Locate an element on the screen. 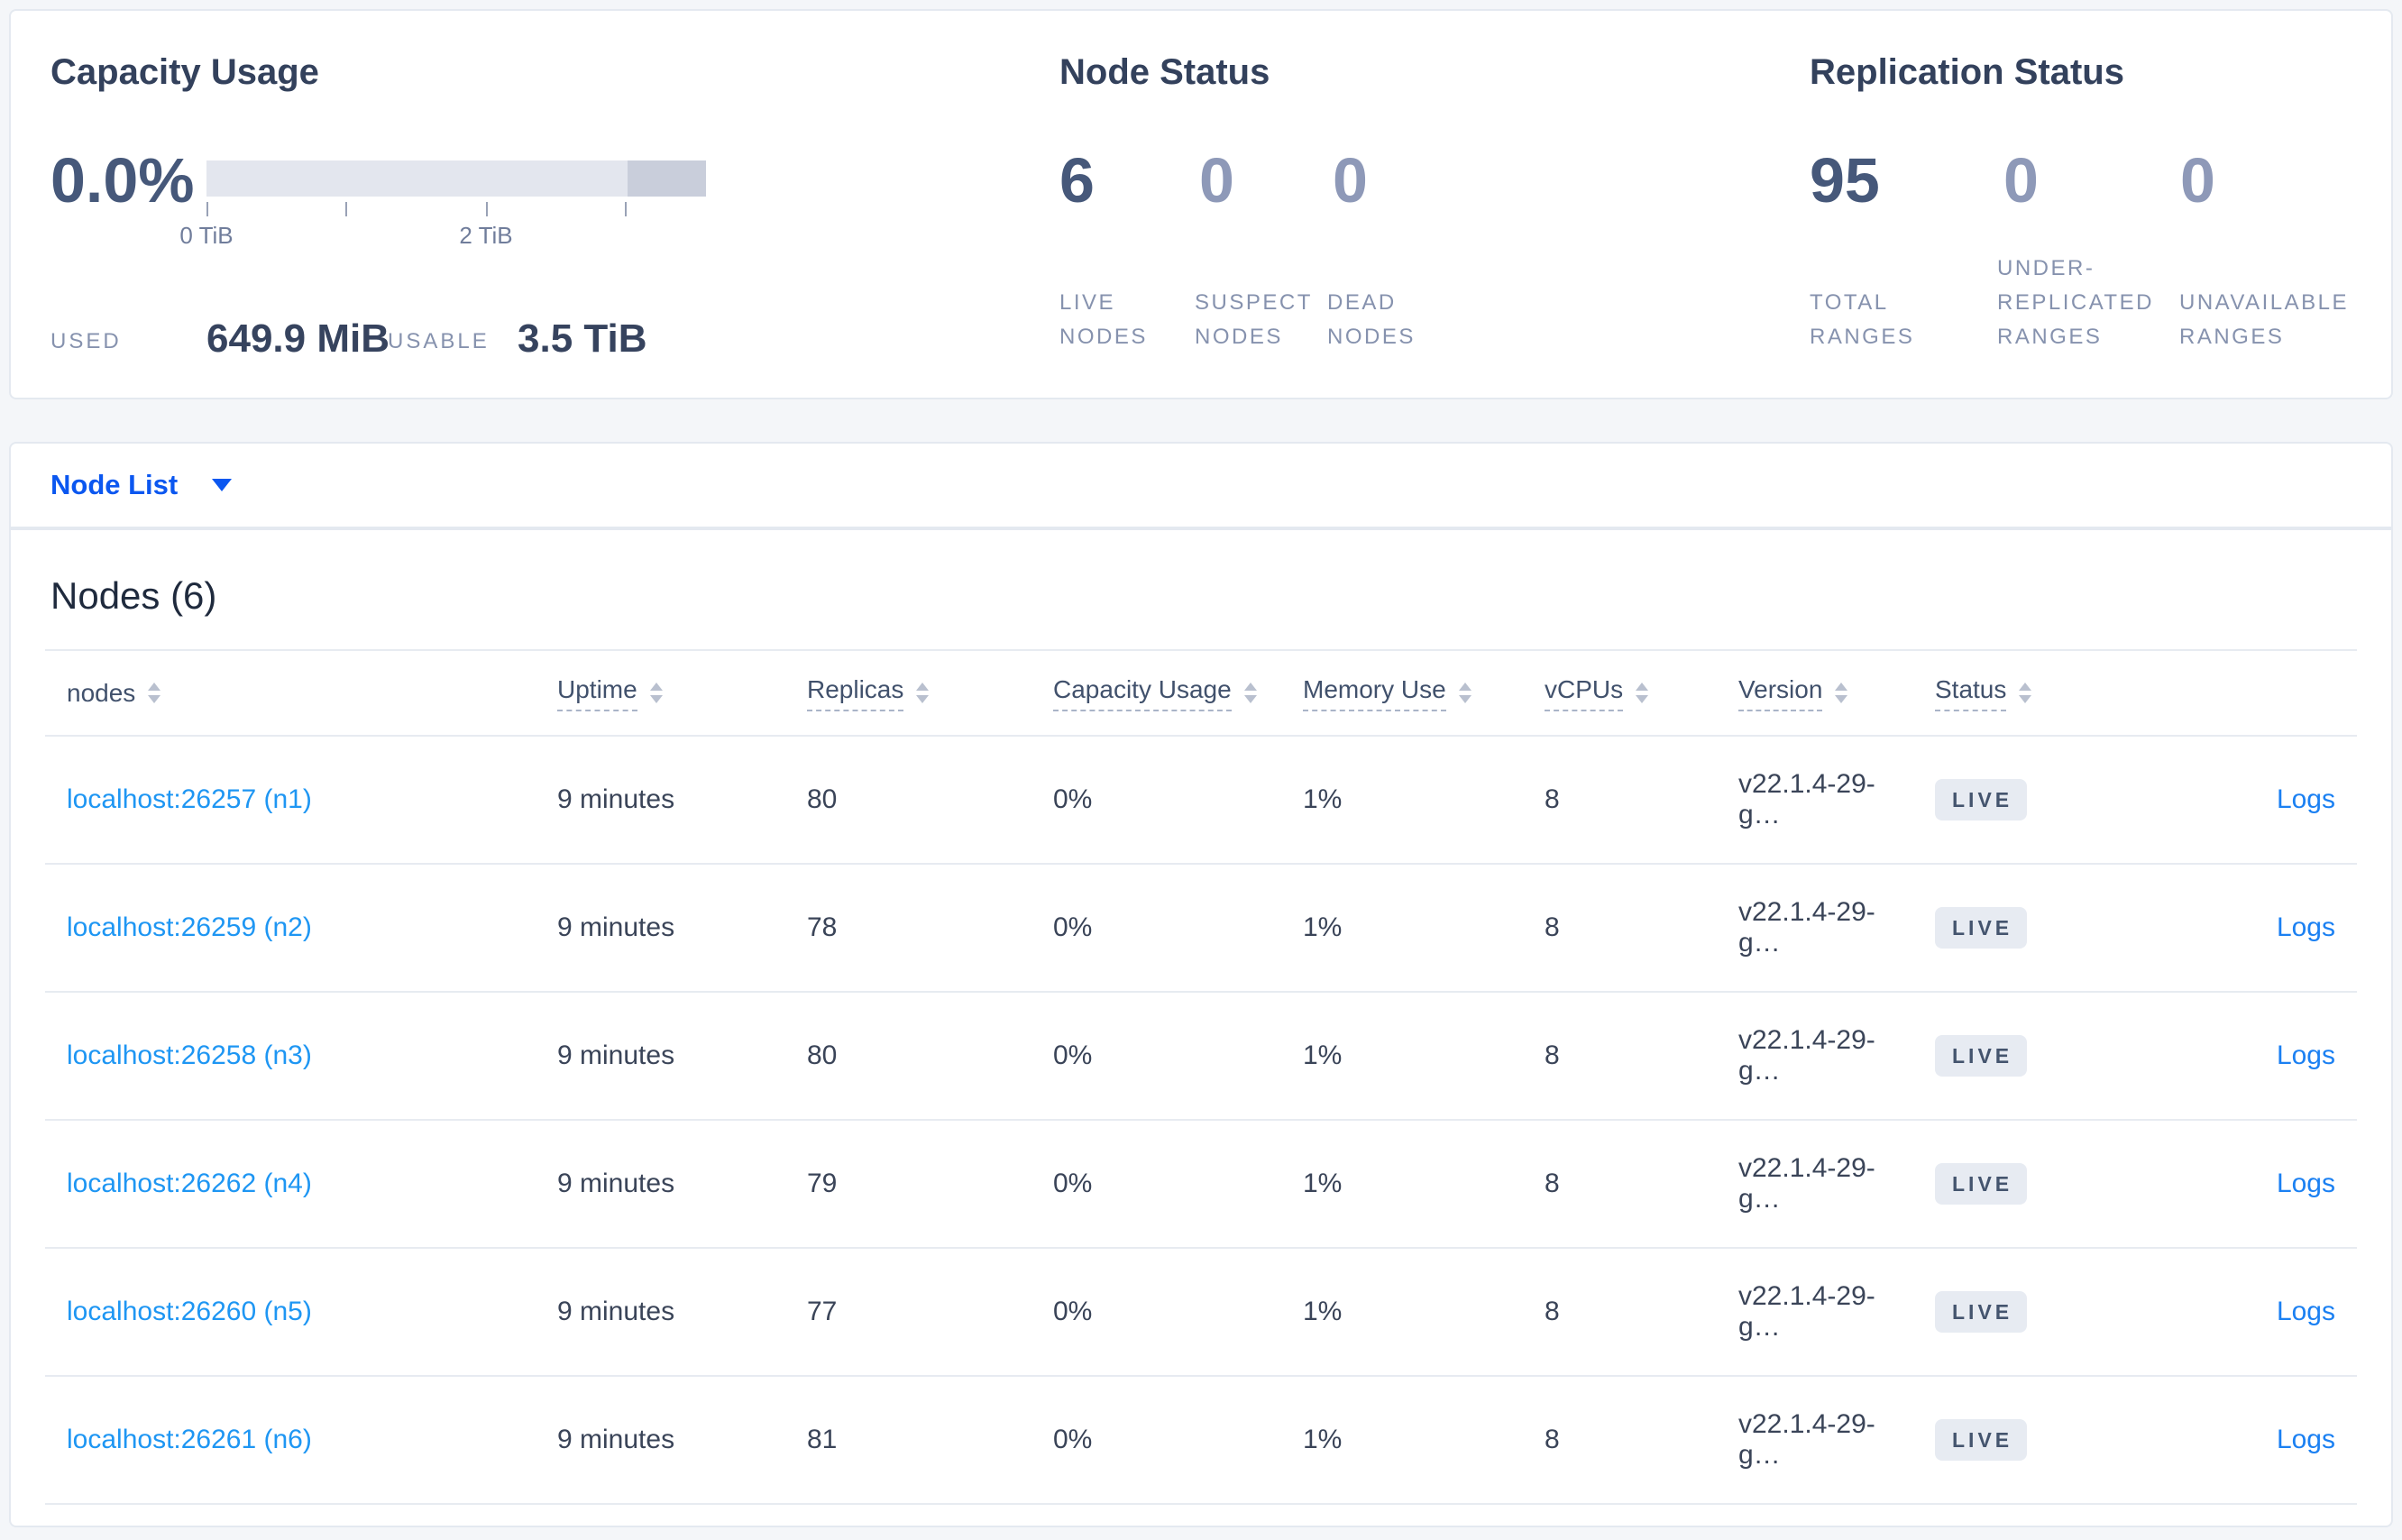 This screenshot has height=1540, width=2402. dead-nodes-label: DEAD NODES is located at coordinates (1371, 319).